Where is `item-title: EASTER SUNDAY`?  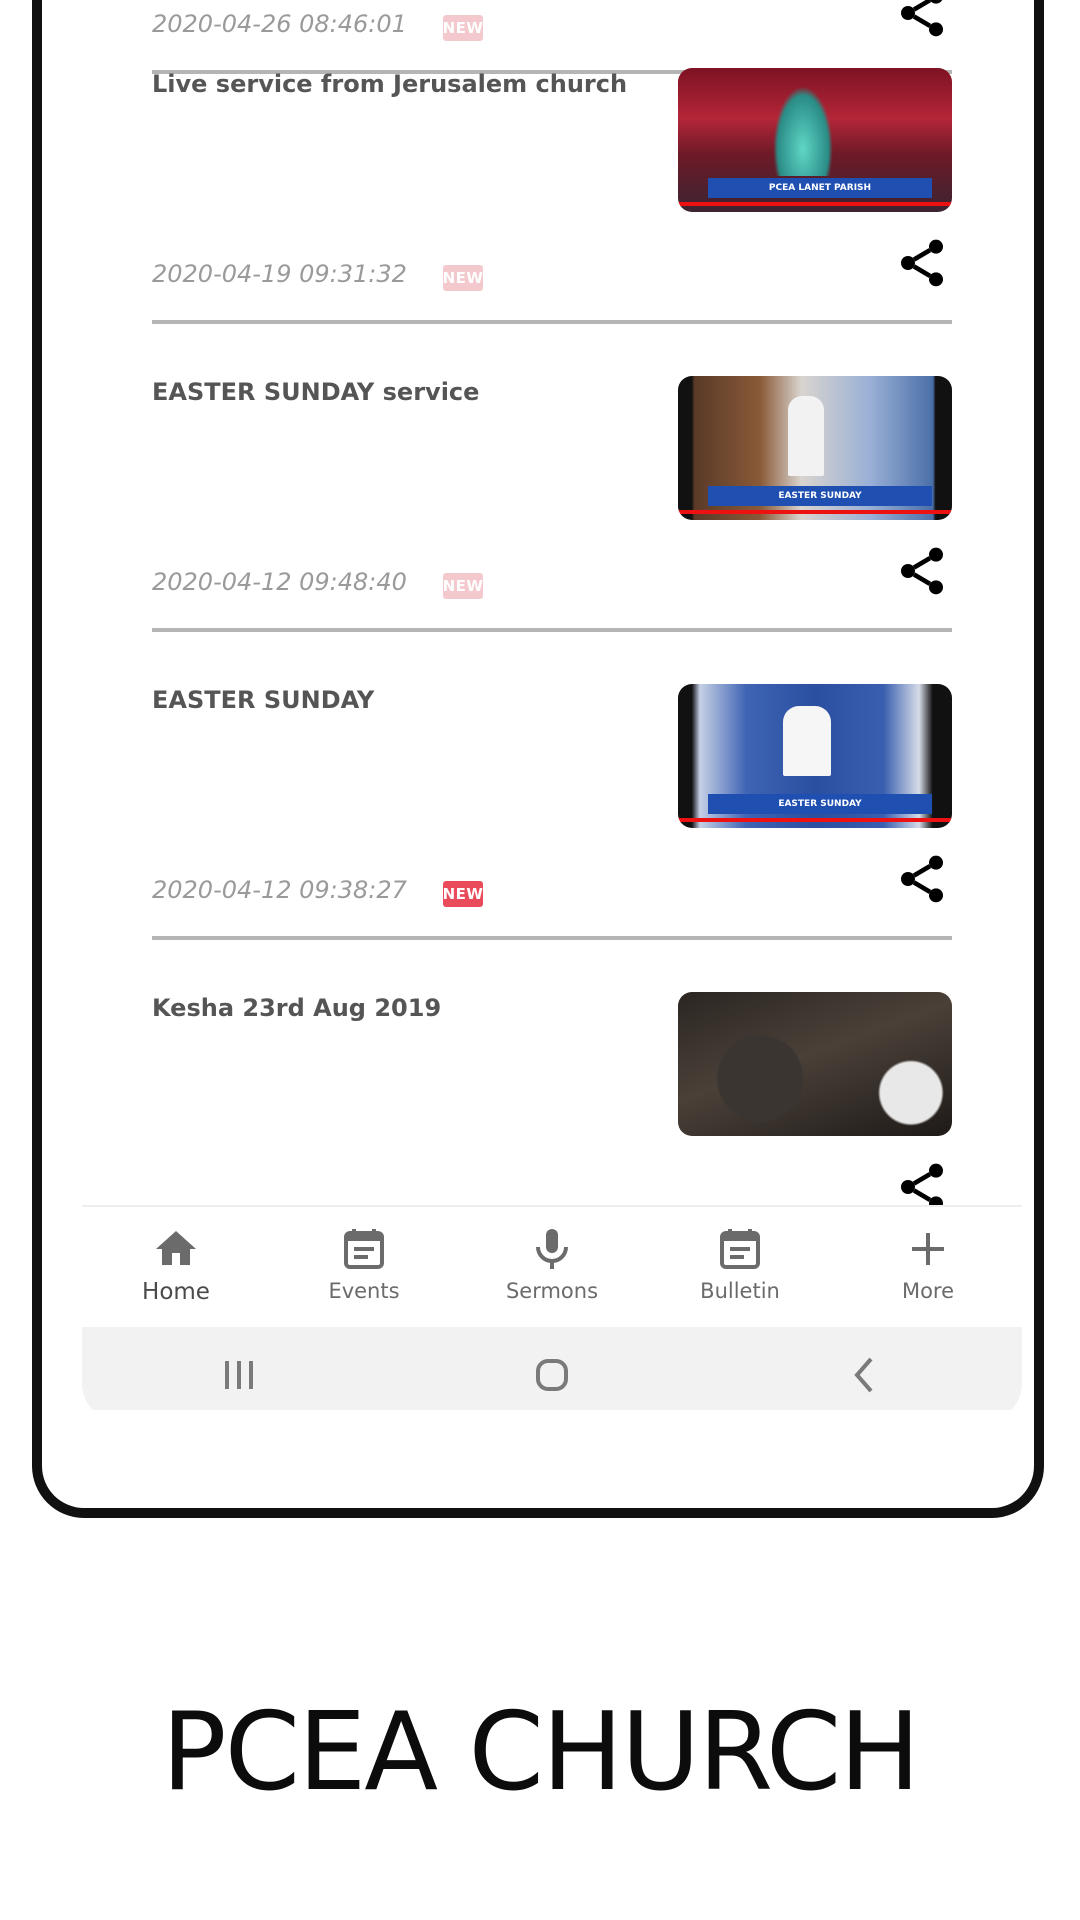 item-title: EASTER SUNDAY is located at coordinates (263, 700).